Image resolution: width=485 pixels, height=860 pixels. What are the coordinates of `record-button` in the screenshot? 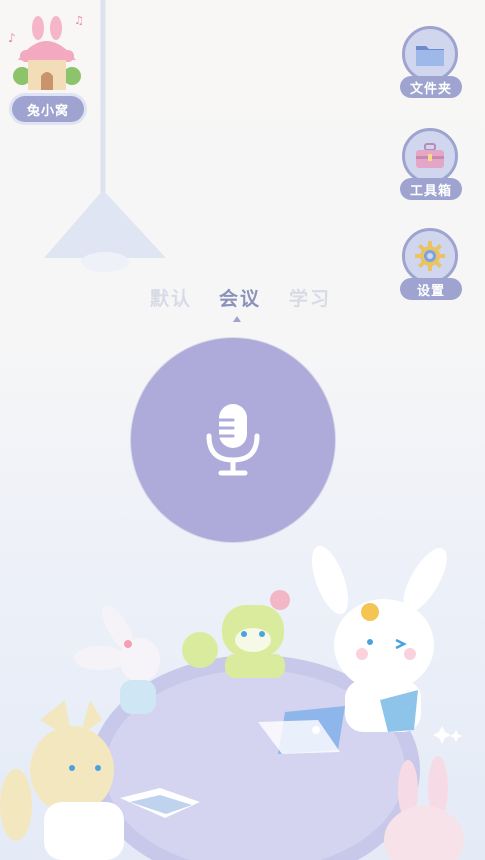 It's located at (233, 440).